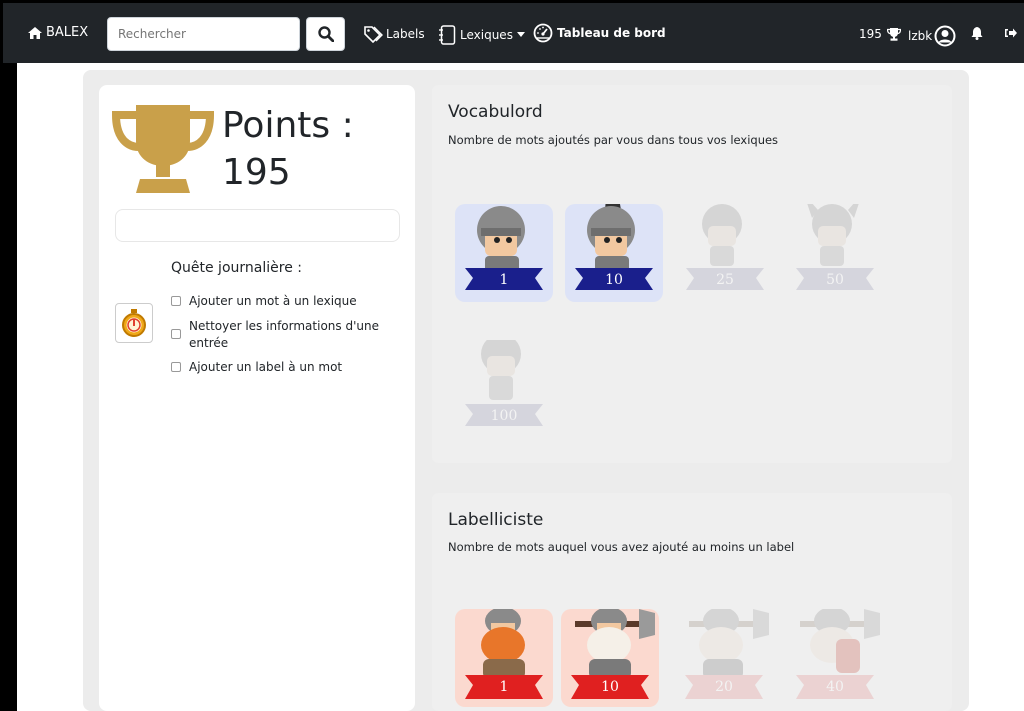  Describe the element at coordinates (725, 253) in the screenshot. I see `knight-badge: 25` at that location.